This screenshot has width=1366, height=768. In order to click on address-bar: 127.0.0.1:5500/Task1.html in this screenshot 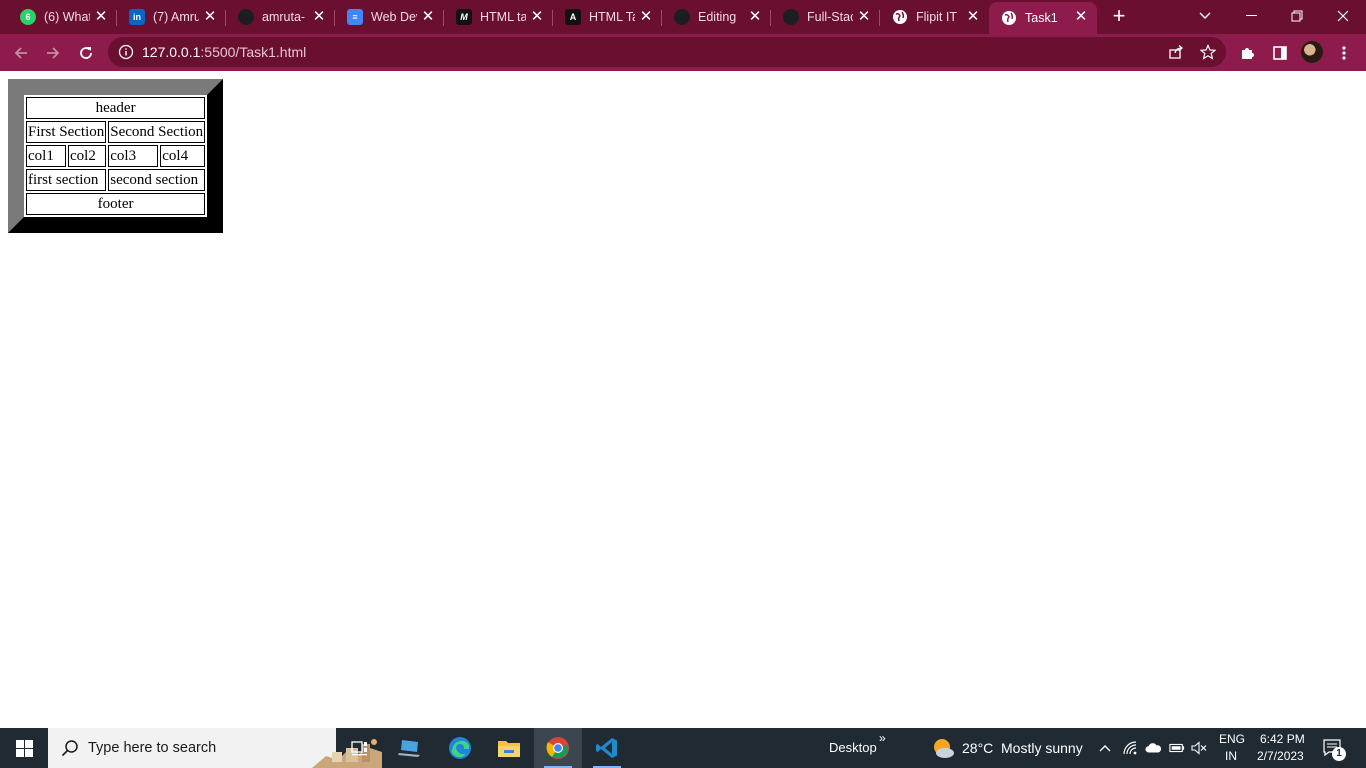, I will do `click(667, 52)`.